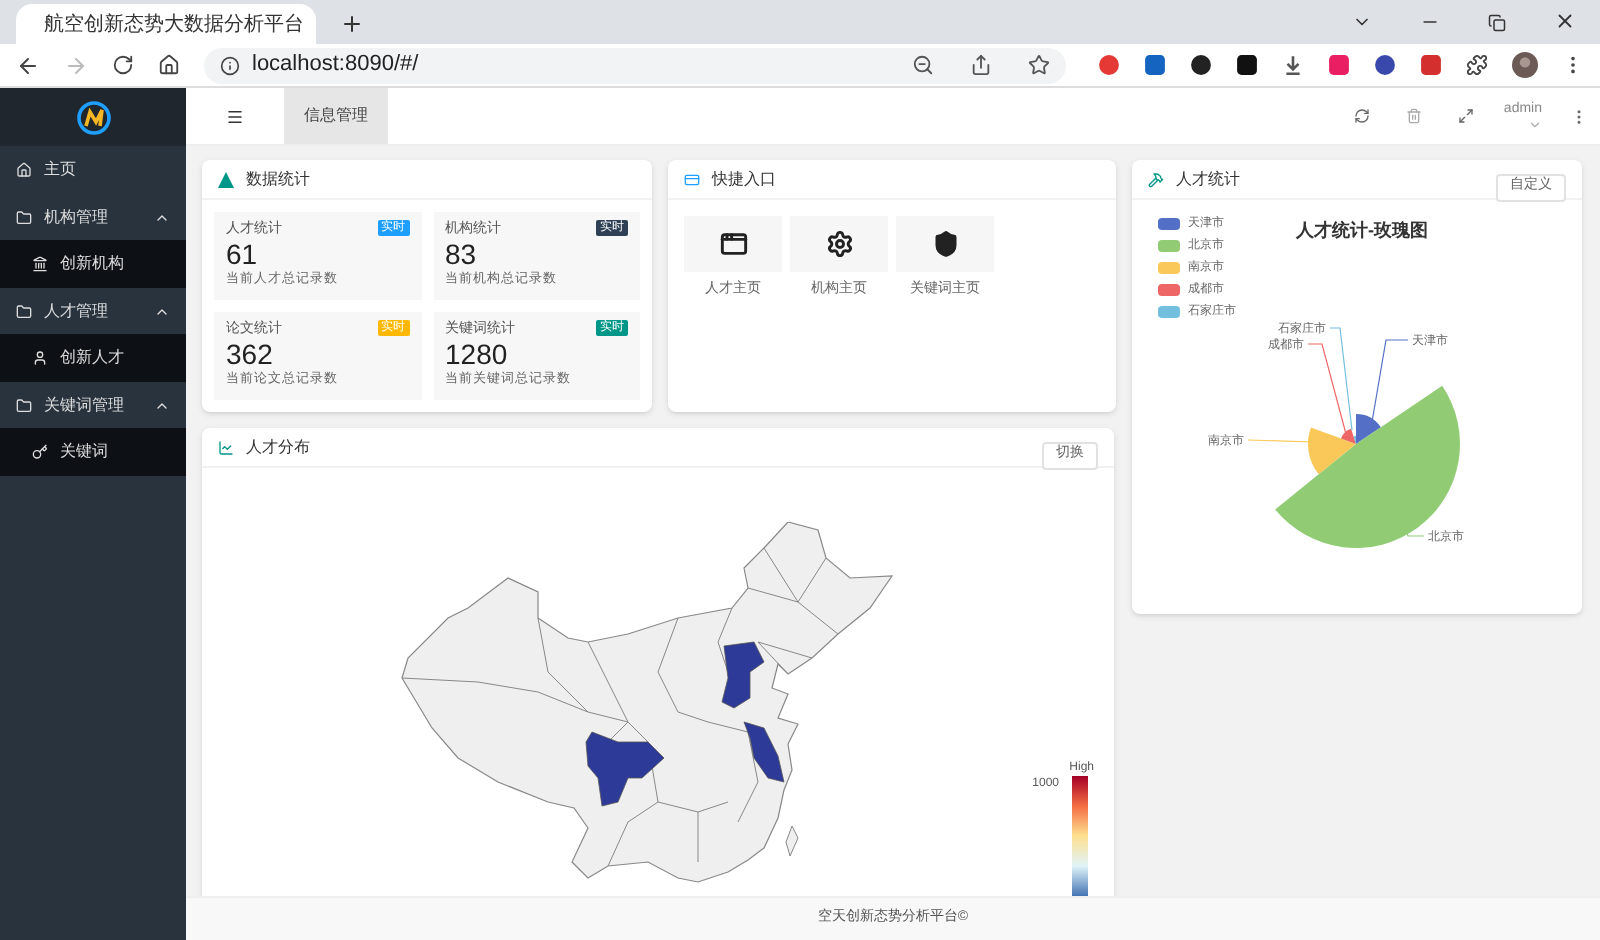  What do you see at coordinates (1525, 65) in the screenshot?
I see `profile-avatar` at bounding box center [1525, 65].